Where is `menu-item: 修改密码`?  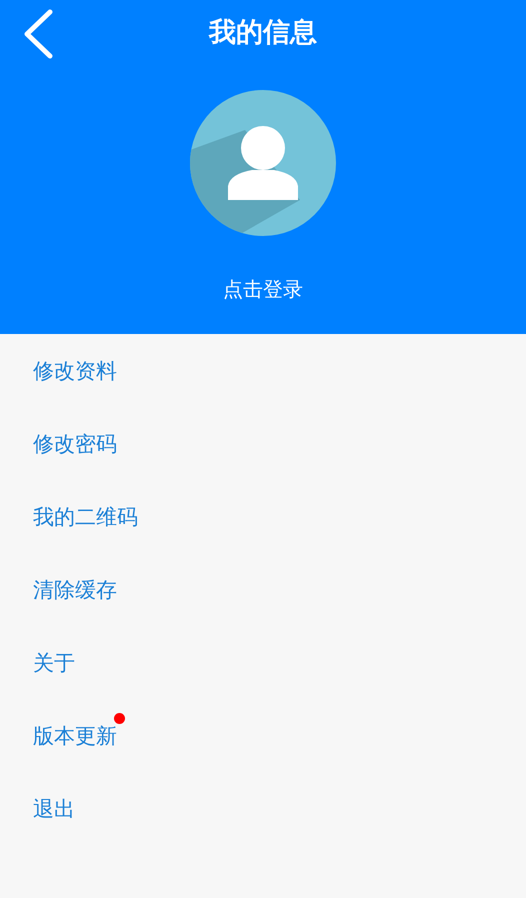 menu-item: 修改密码 is located at coordinates (75, 444).